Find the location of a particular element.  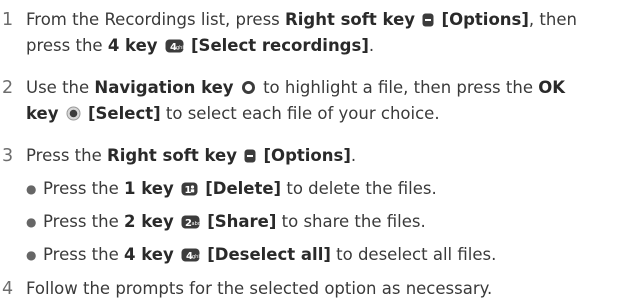

key-name: key is located at coordinates (42, 113).